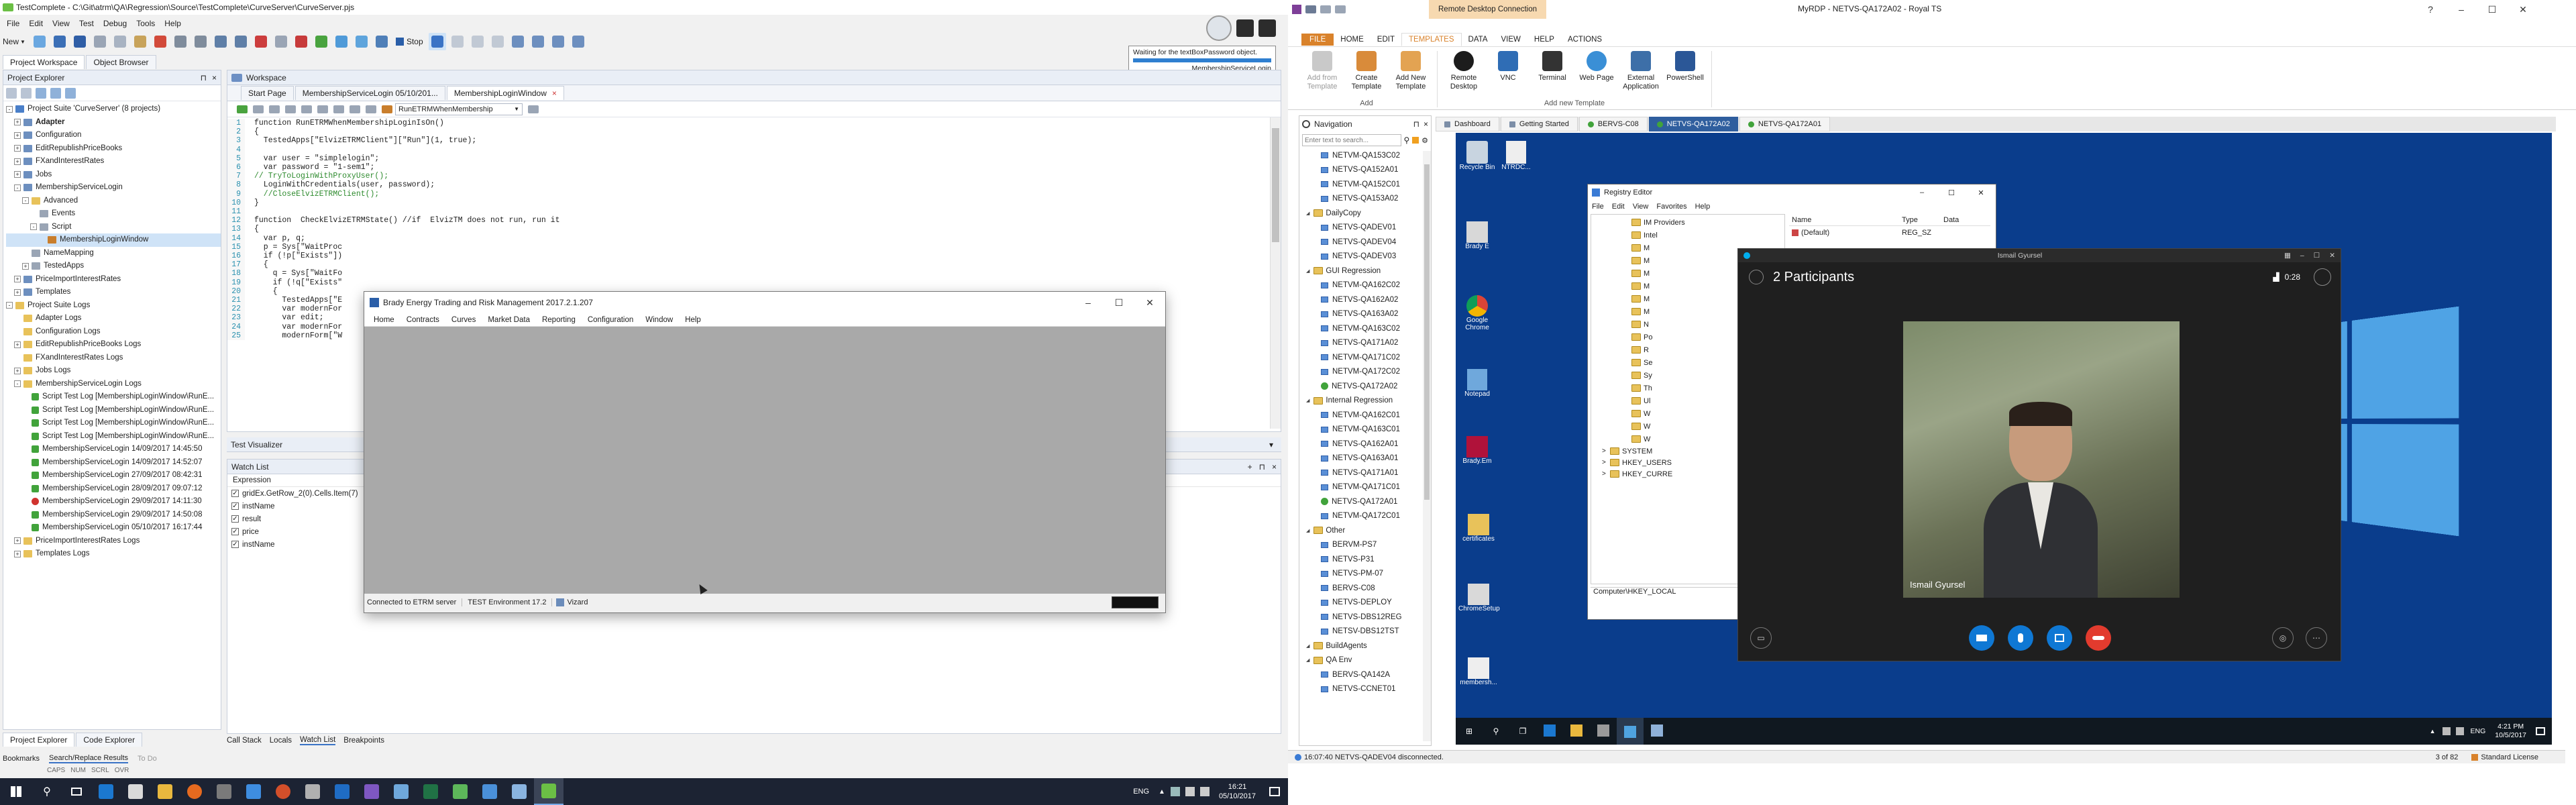 Image resolution: width=2576 pixels, height=805 pixels. I want to click on navigation-scrollbar, so click(1427, 446).